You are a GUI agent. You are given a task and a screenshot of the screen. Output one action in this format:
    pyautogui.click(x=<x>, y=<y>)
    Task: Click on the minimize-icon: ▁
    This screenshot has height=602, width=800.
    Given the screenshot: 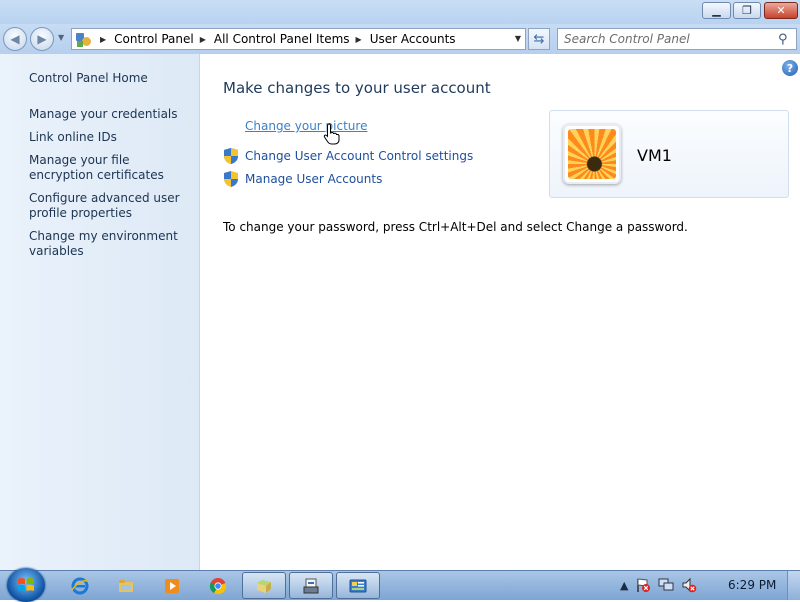 What is the action you would take?
    pyautogui.click(x=716, y=10)
    